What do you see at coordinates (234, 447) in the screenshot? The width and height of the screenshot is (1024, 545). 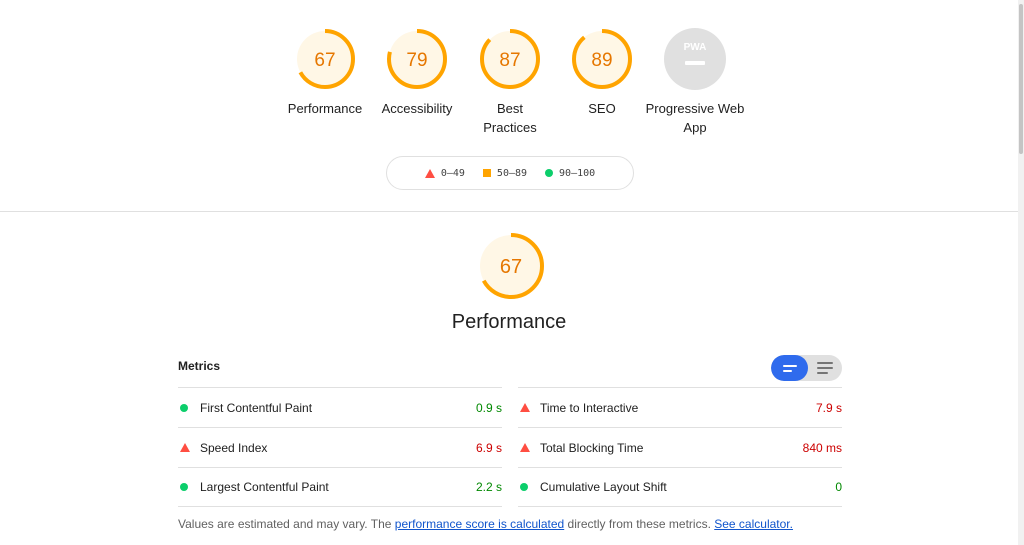 I see `metric-name: Speed Index` at bounding box center [234, 447].